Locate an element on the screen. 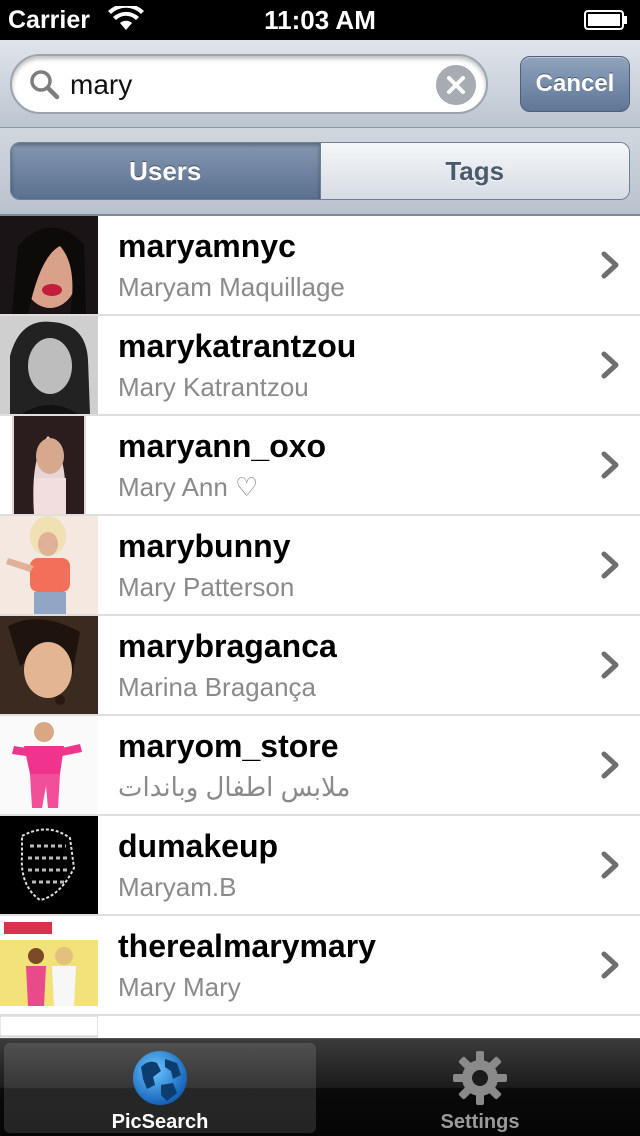 The height and width of the screenshot is (1136, 640). full-name: Marina Bragança is located at coordinates (217, 687).